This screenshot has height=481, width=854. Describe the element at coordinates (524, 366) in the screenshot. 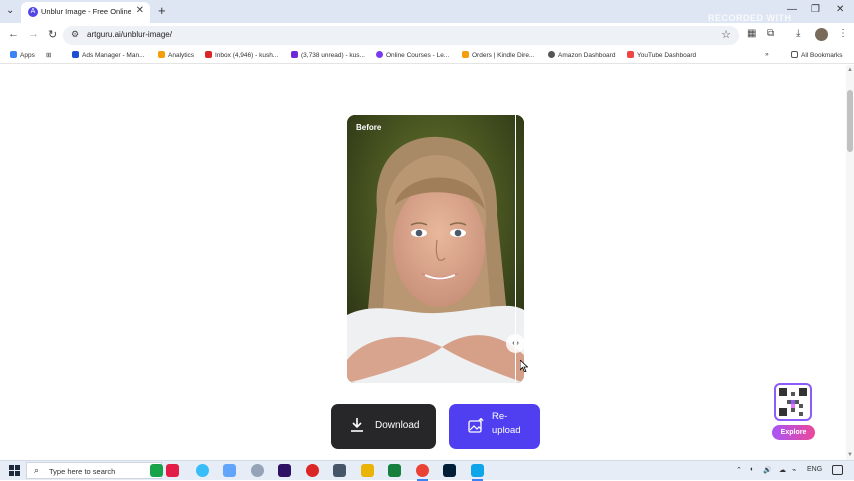

I see `mouse-cursor-icon` at that location.